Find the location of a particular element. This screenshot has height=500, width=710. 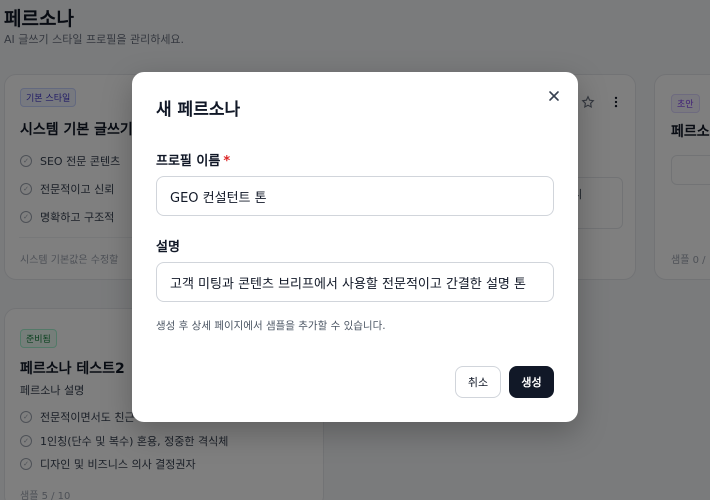

close-icon is located at coordinates (554, 96).